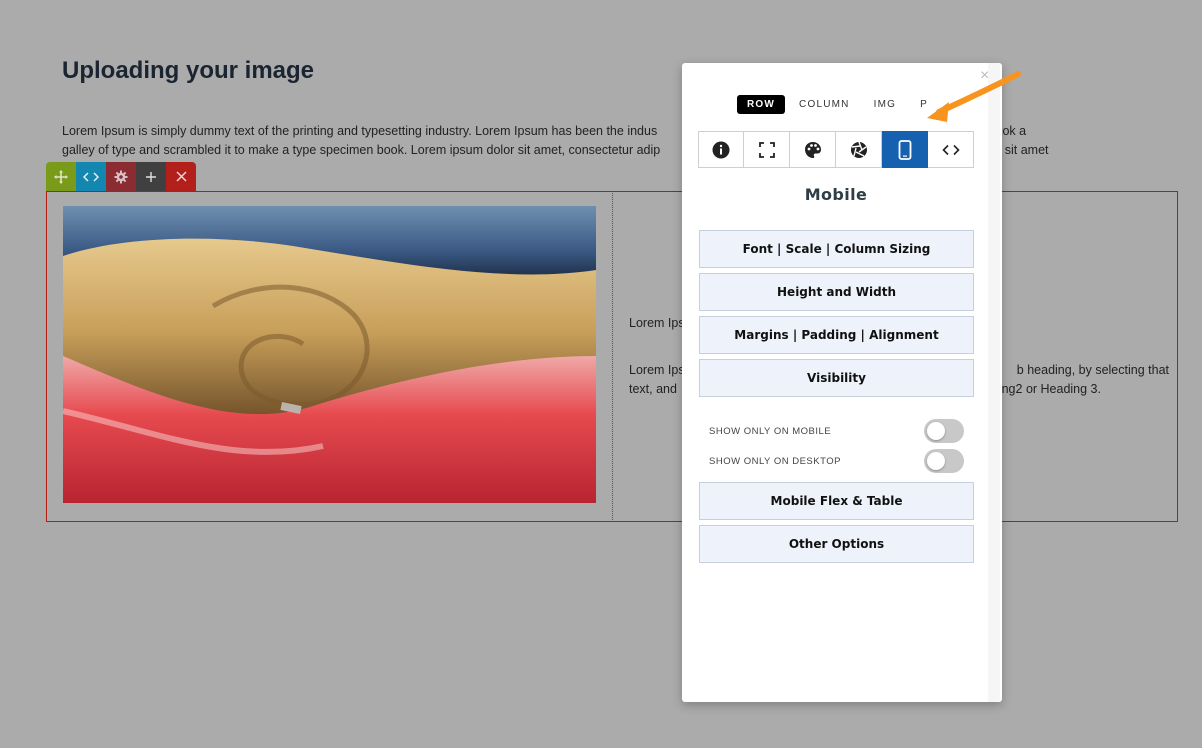 This screenshot has width=1202, height=748. Describe the element at coordinates (761, 104) in the screenshot. I see `tab-row: ROW` at that location.